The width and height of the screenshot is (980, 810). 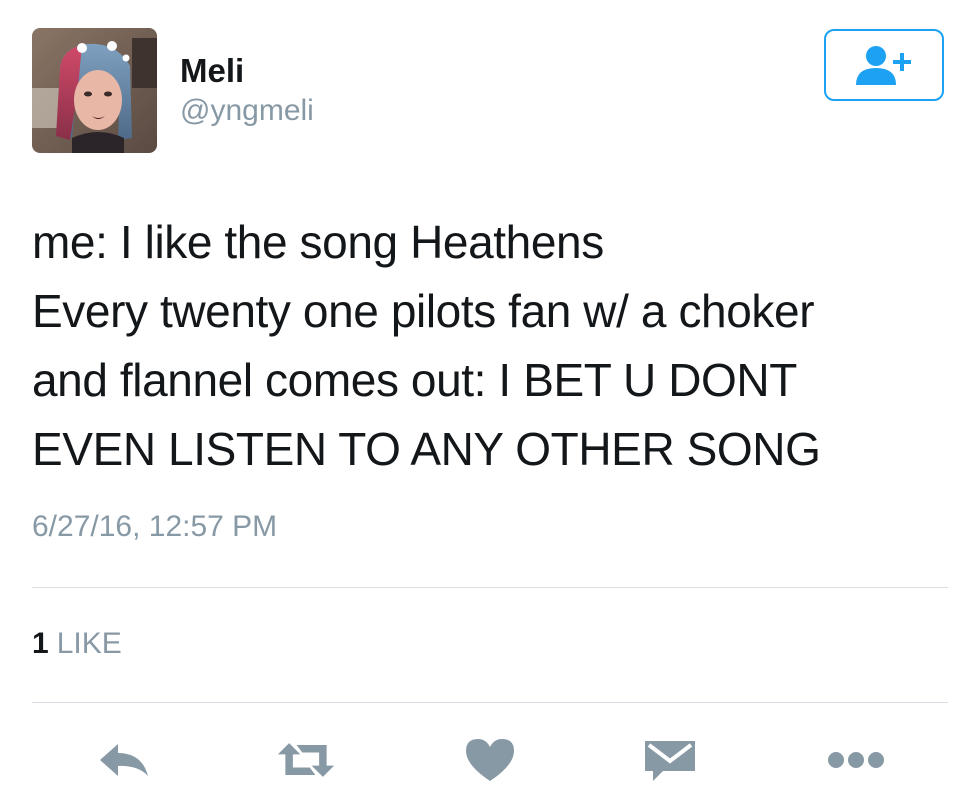 I want to click on more-icon, so click(x=856, y=760).